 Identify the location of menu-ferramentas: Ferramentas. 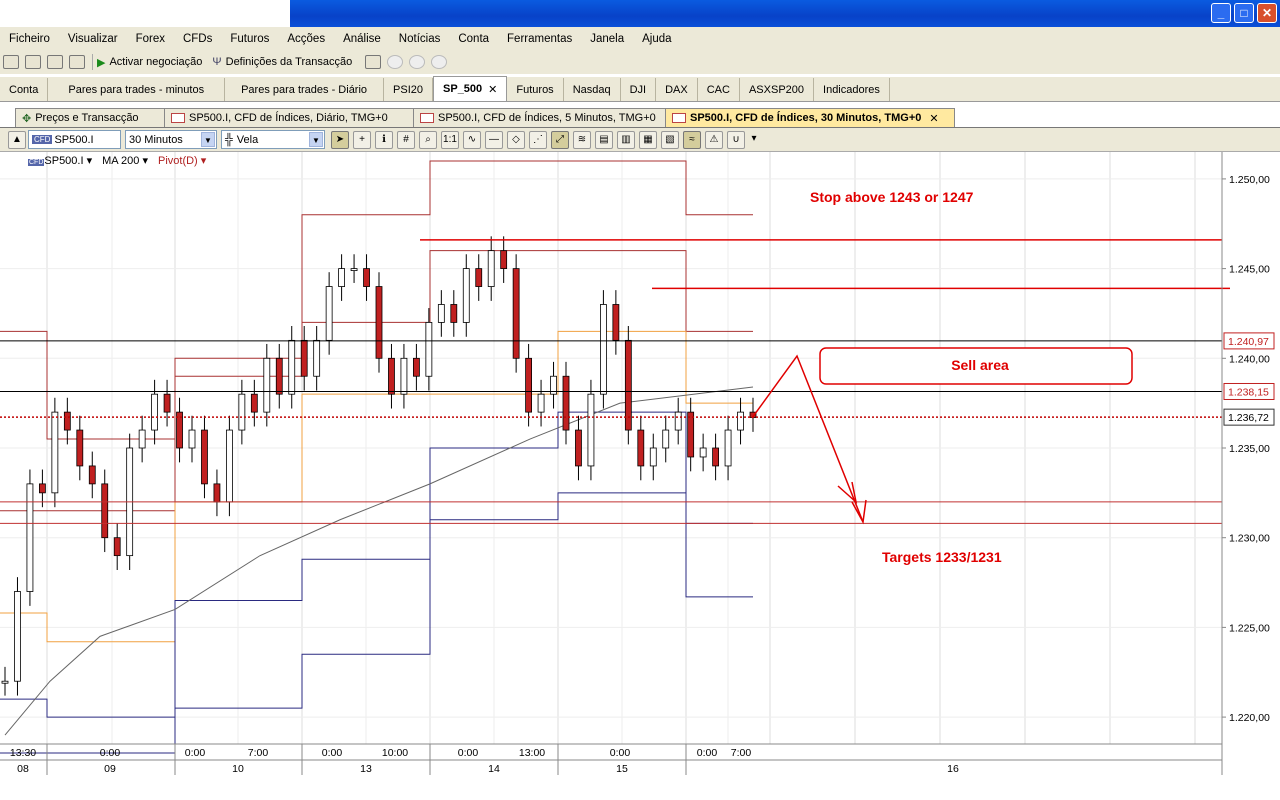
(539, 39).